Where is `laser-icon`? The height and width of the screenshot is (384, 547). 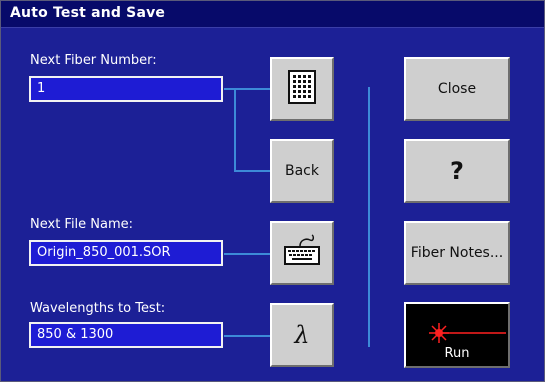
laser-icon is located at coordinates (468, 335).